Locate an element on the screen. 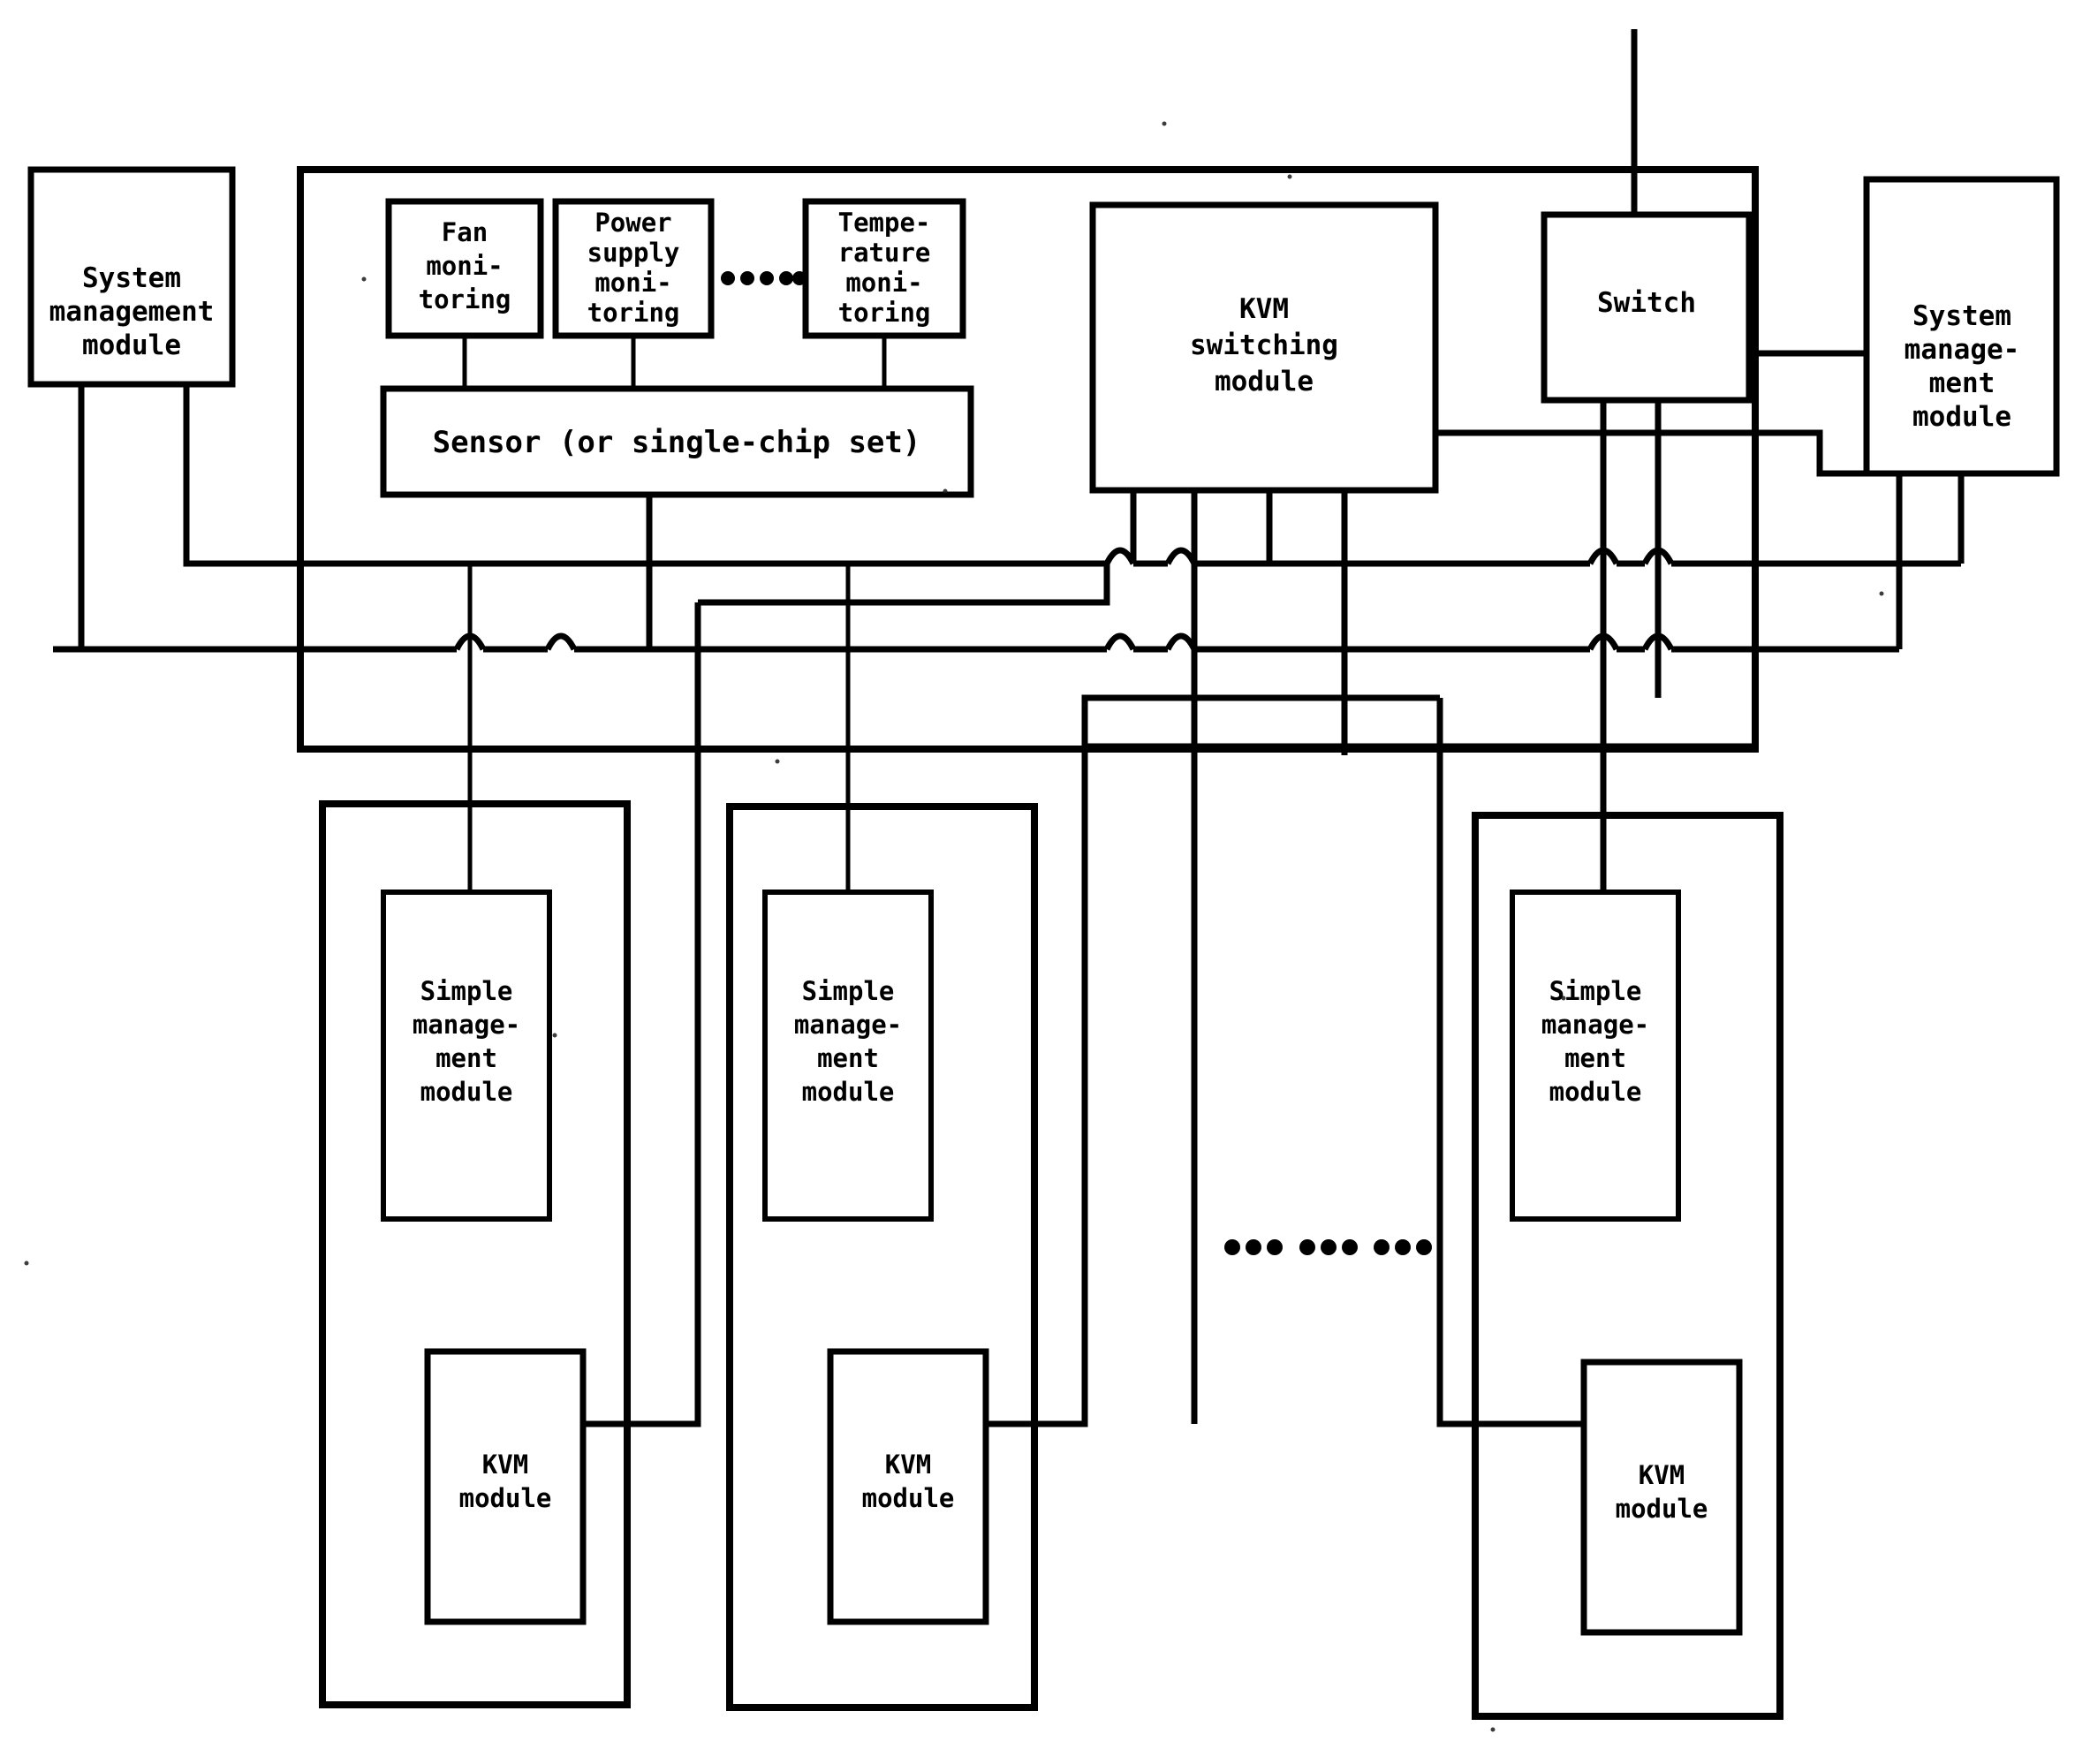 Image resolution: width=2075 pixels, height=1764 pixels. ellipsis-between-monitors is located at coordinates (764, 278).